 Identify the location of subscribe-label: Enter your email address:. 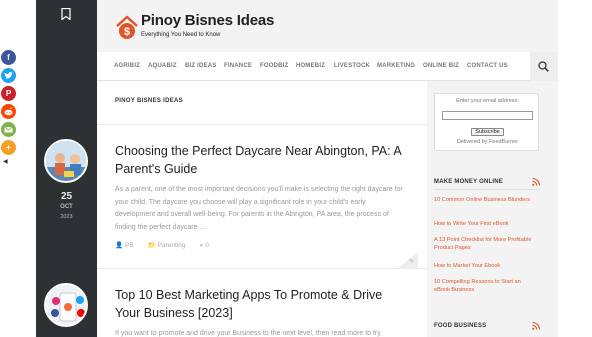
(487, 101).